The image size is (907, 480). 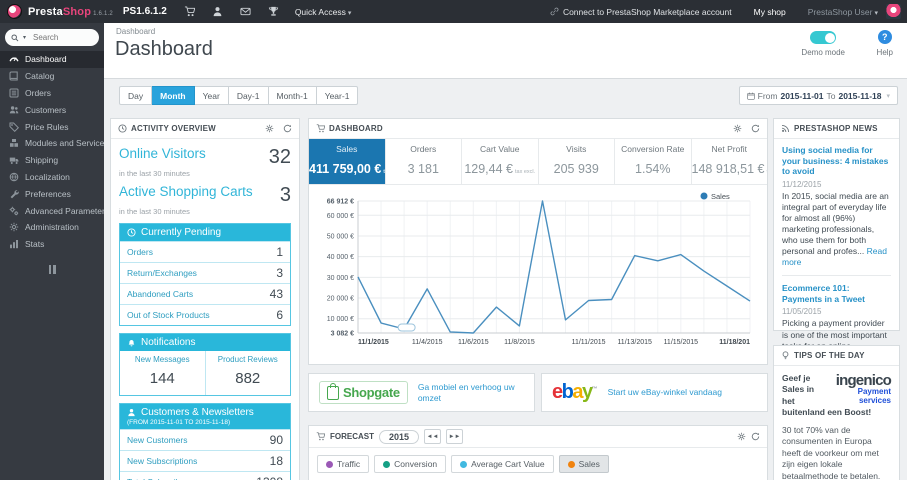 I want to click on customers-row-total-subscribers: Total Subscribers1308, so click(x=205, y=475).